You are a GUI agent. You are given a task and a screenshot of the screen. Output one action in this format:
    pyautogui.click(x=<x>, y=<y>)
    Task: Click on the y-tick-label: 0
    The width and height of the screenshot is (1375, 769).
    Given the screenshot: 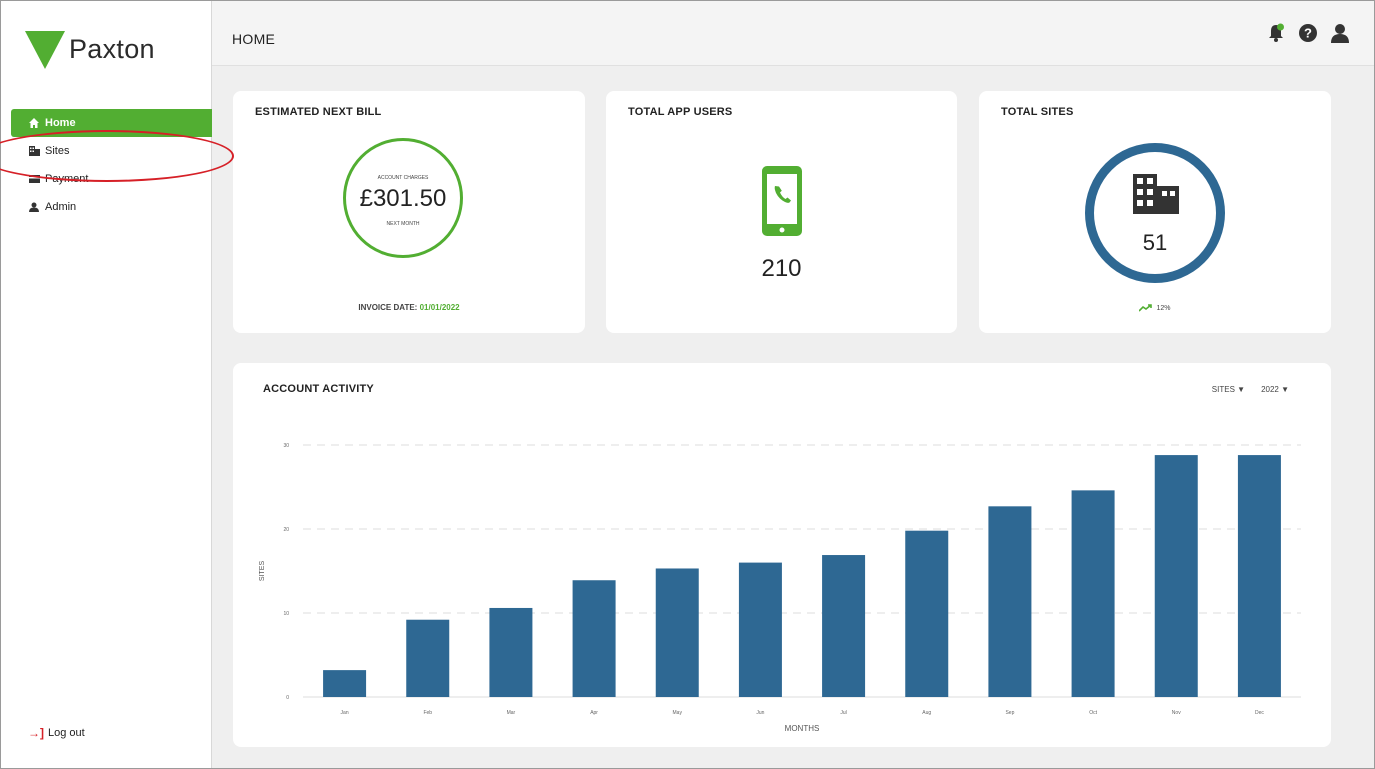 What is the action you would take?
    pyautogui.click(x=287, y=698)
    